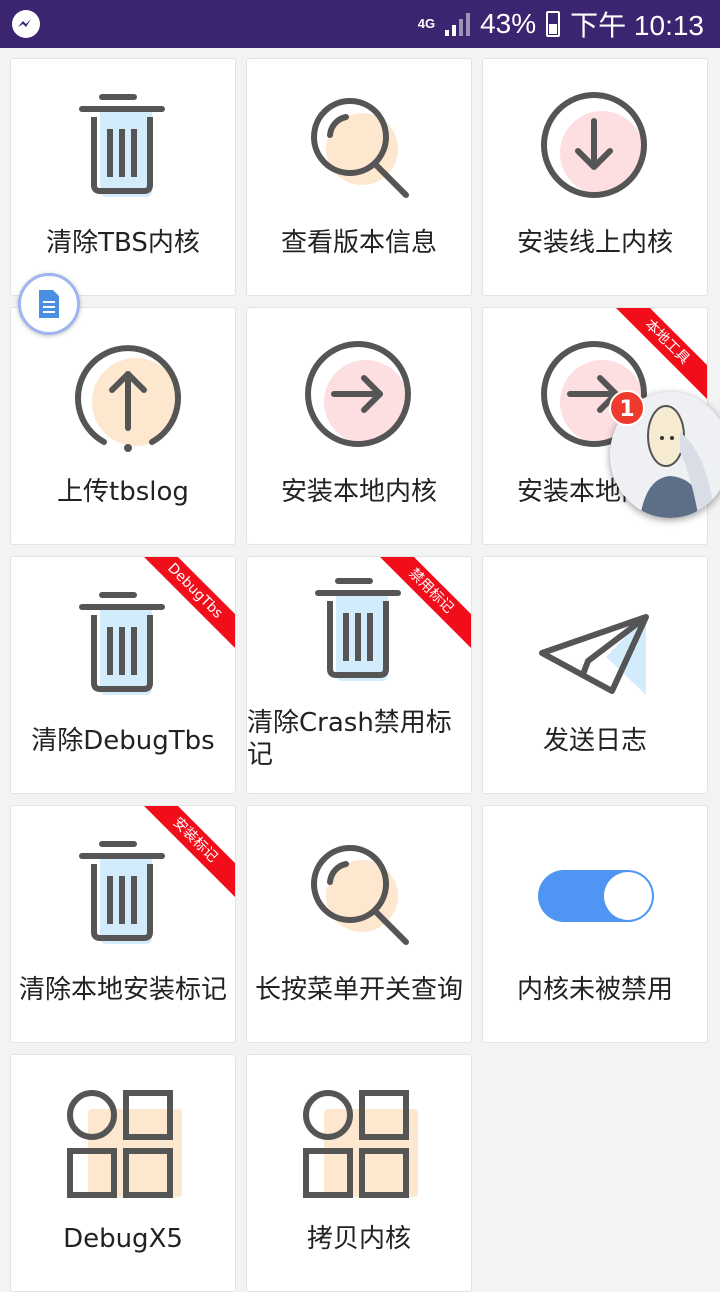  I want to click on floating-doc-button, so click(49, 304).